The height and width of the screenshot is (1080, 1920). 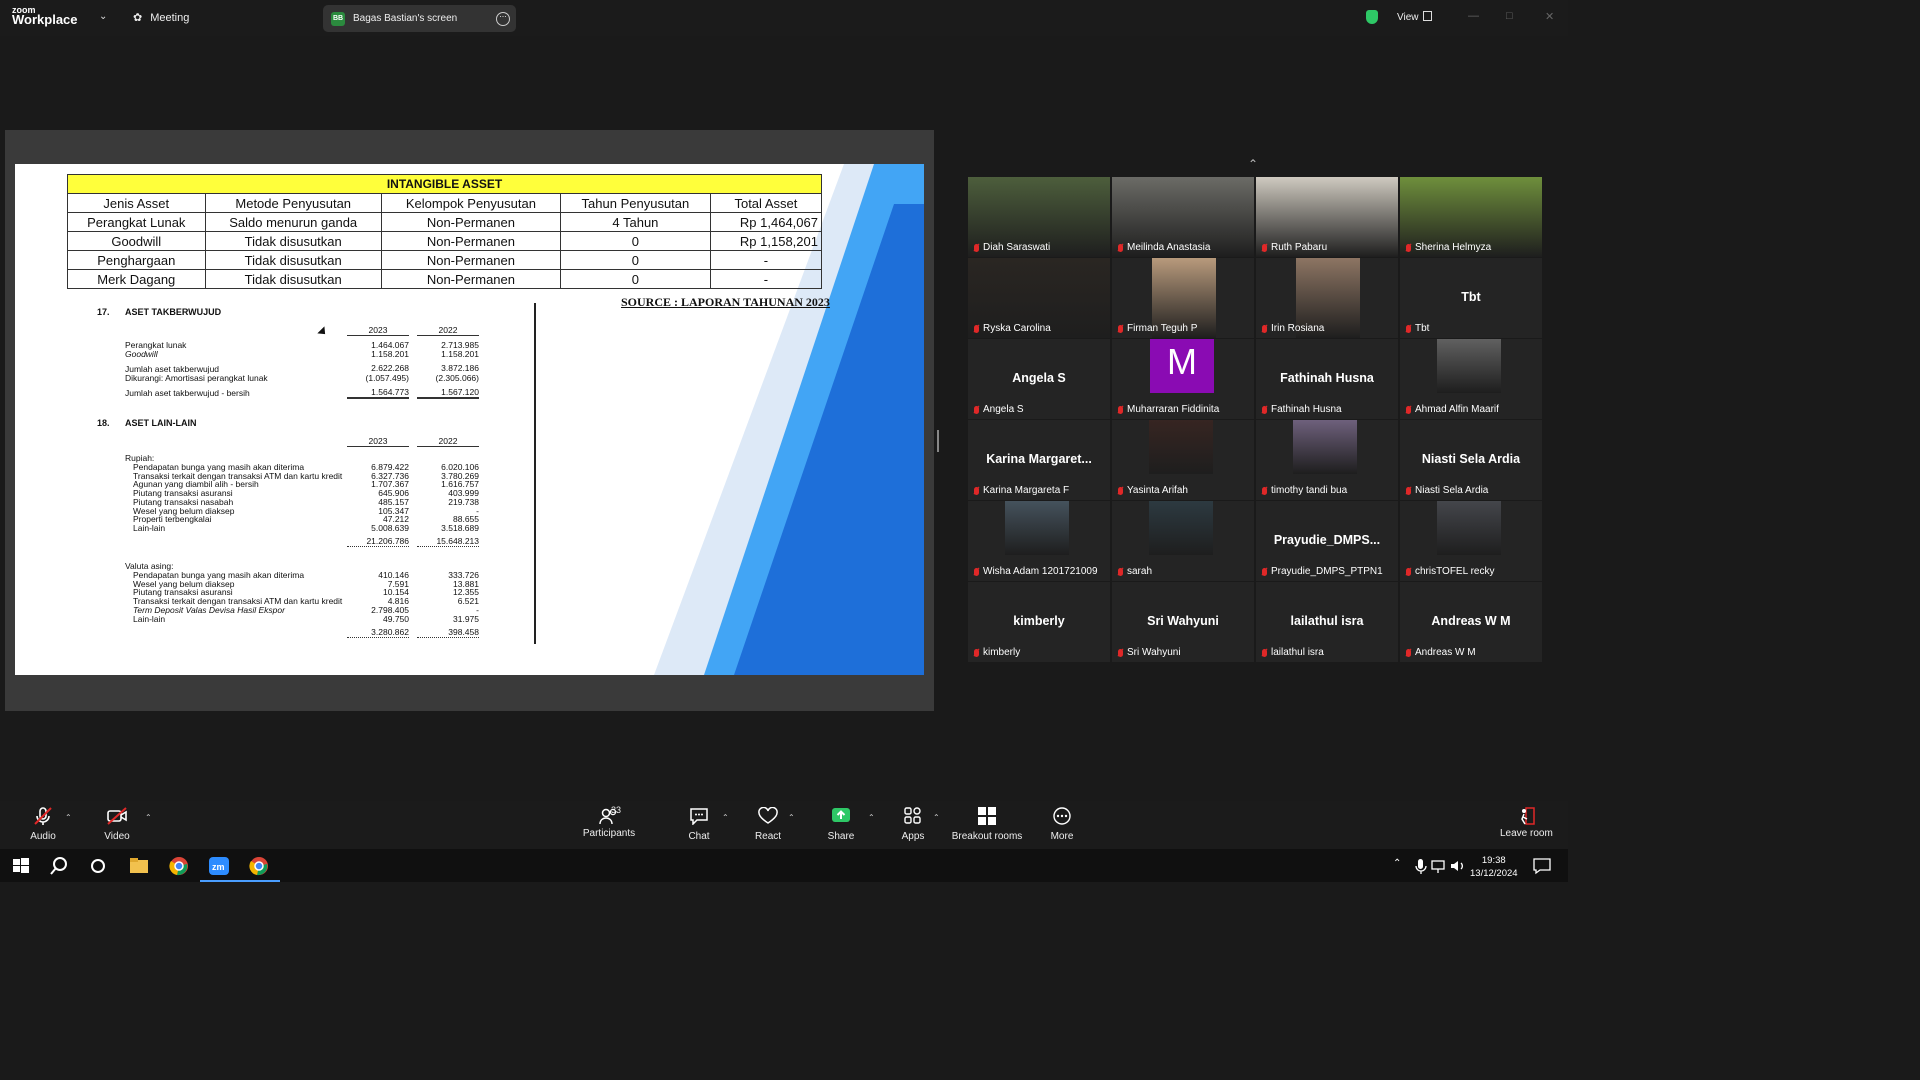 I want to click on participant-tile: sarah, so click(x=1183, y=541).